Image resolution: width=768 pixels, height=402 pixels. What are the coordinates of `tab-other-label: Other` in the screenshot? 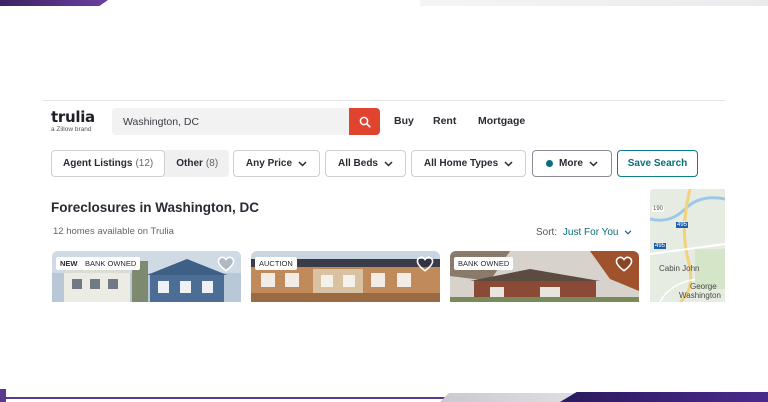 It's located at (189, 163).